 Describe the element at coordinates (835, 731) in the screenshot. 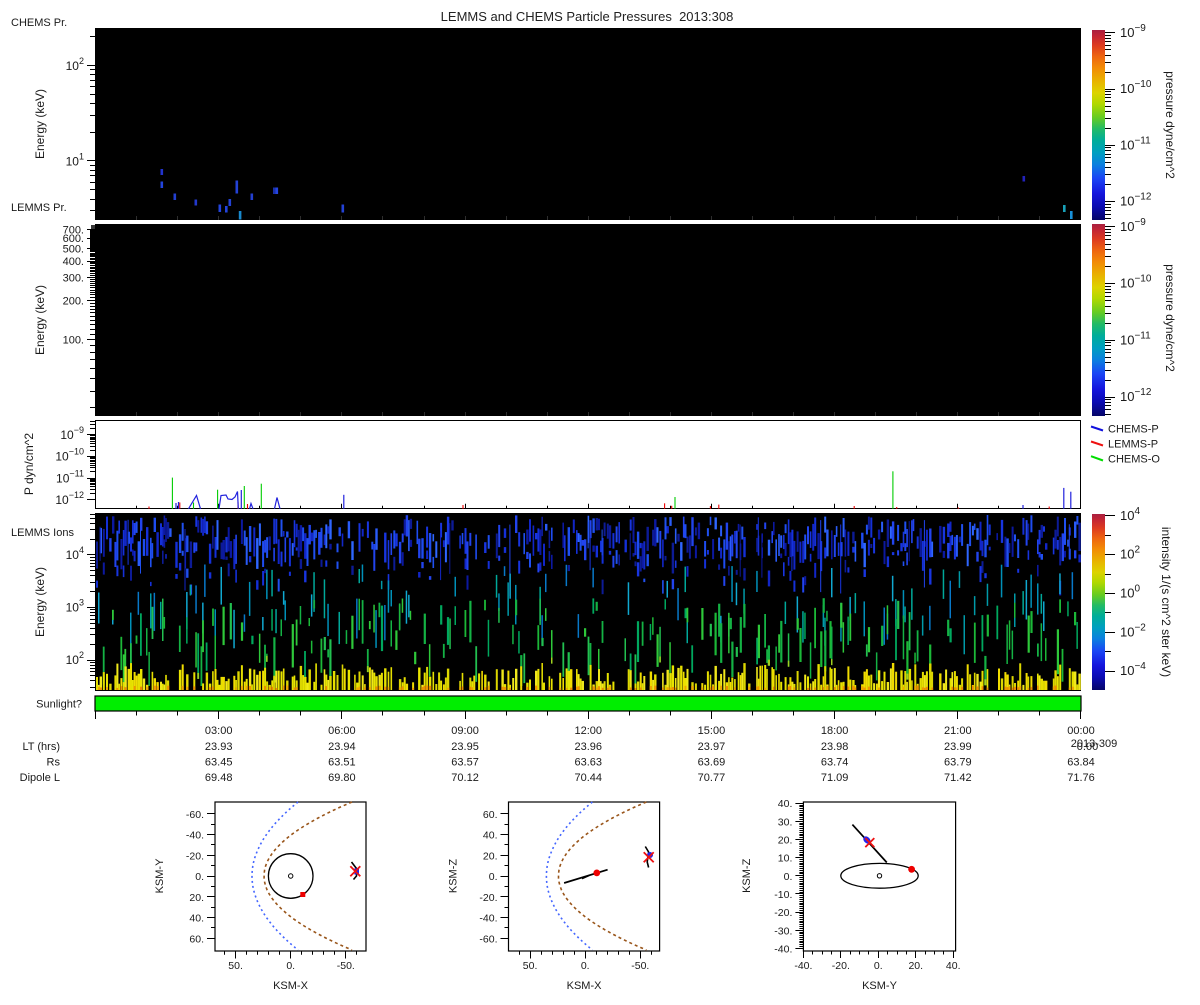

I see `svg-text: 18:00` at that location.